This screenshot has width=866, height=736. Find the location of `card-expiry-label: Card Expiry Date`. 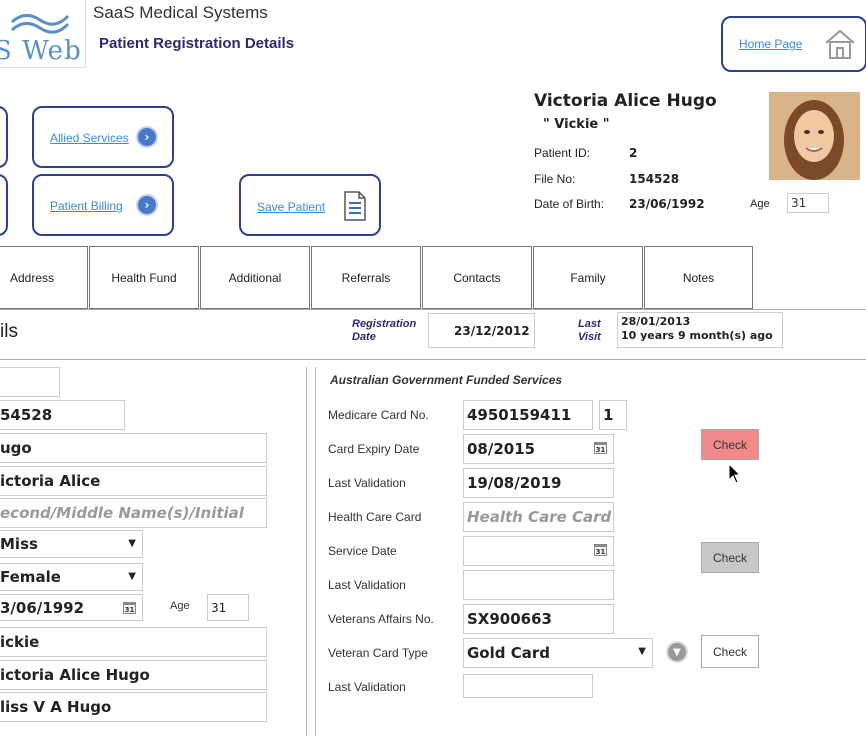

card-expiry-label: Card Expiry Date is located at coordinates (374, 449).